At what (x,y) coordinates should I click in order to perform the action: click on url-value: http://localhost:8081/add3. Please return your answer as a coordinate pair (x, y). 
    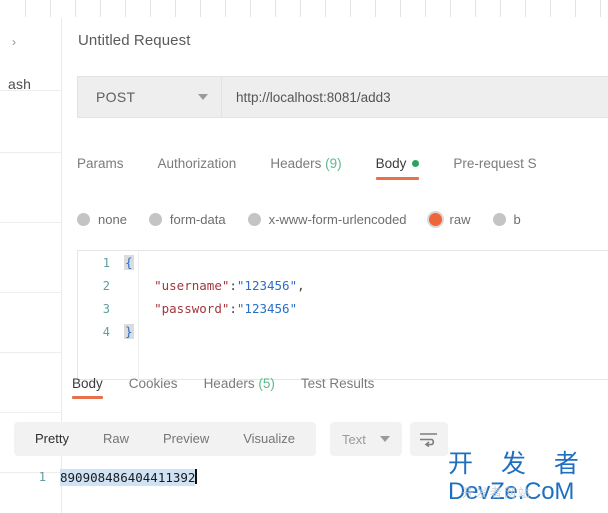
    Looking at the image, I should click on (313, 97).